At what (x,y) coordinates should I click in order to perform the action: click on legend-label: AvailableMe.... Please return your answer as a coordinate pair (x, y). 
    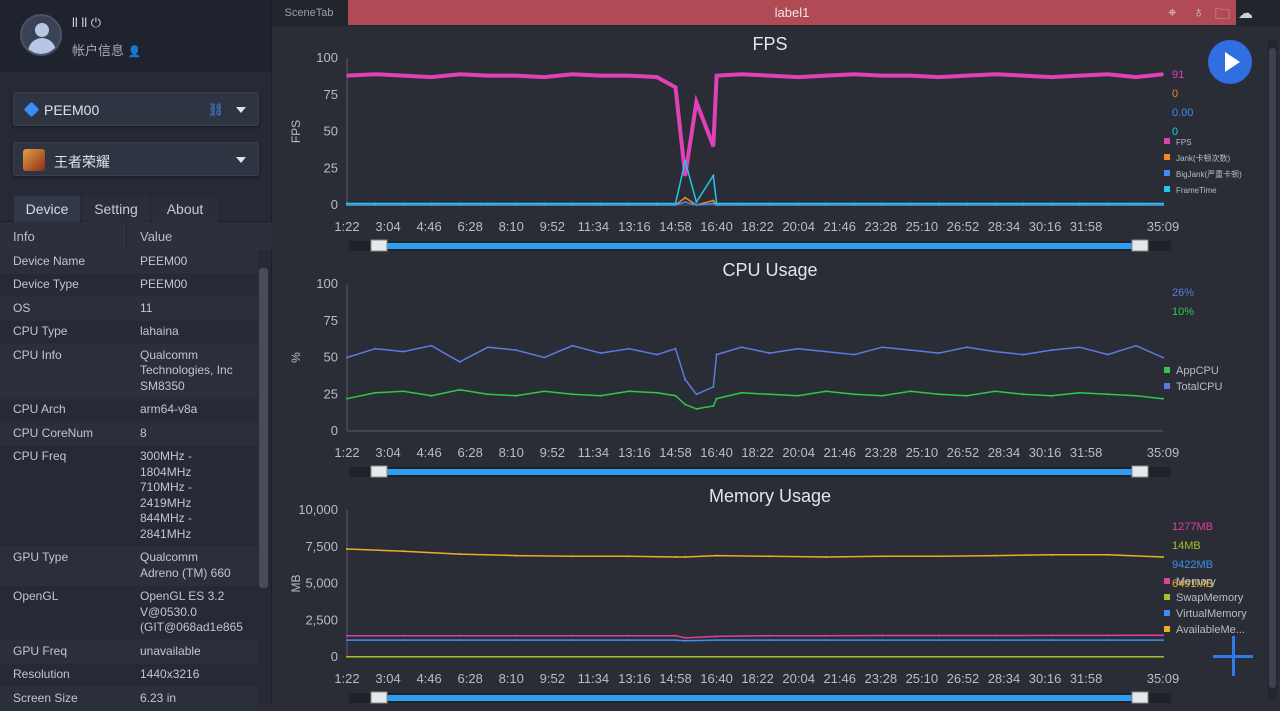
    Looking at the image, I should click on (1210, 630).